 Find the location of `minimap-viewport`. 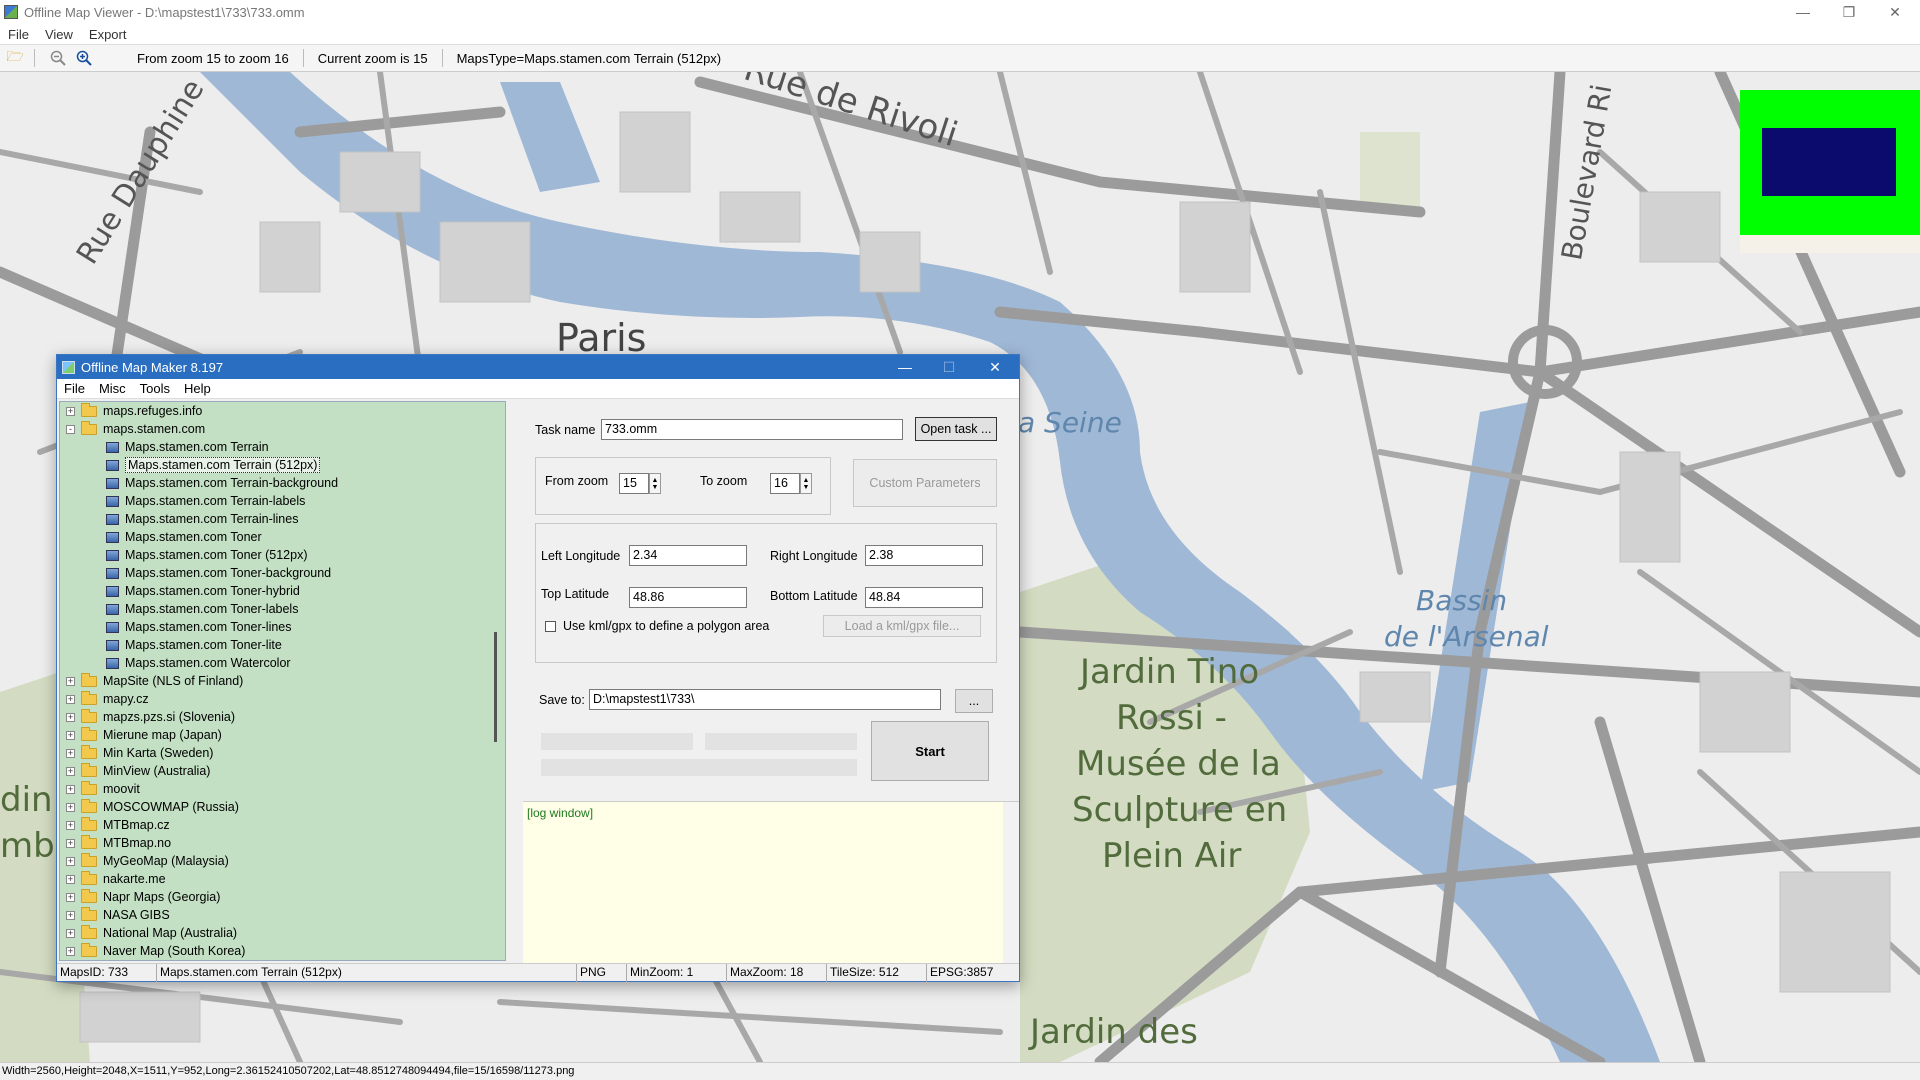

minimap-viewport is located at coordinates (1829, 162).